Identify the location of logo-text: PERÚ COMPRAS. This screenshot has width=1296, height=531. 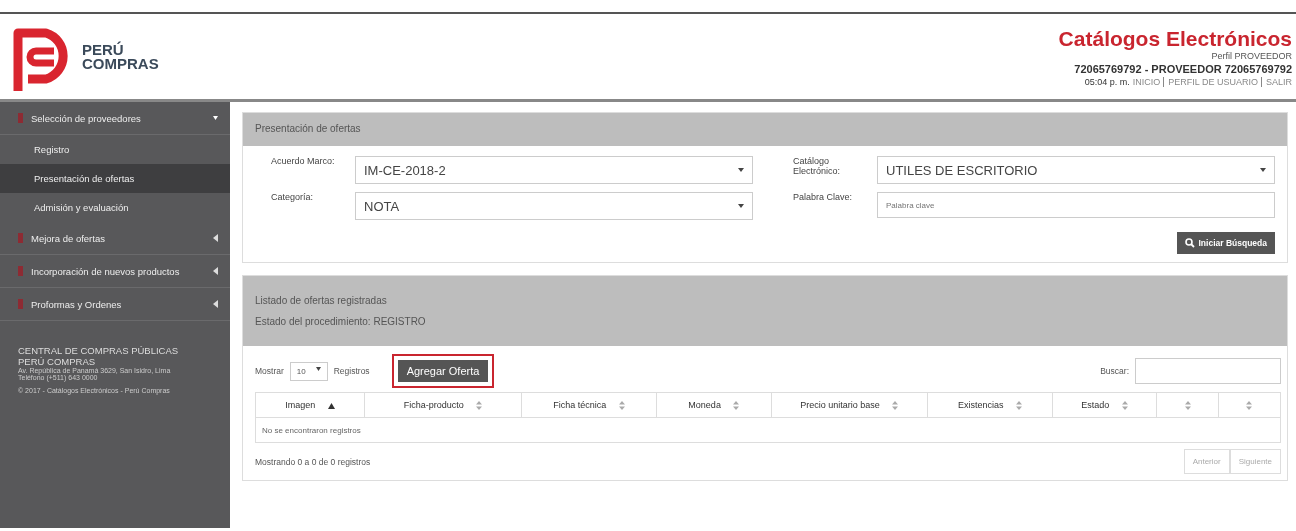
(120, 56).